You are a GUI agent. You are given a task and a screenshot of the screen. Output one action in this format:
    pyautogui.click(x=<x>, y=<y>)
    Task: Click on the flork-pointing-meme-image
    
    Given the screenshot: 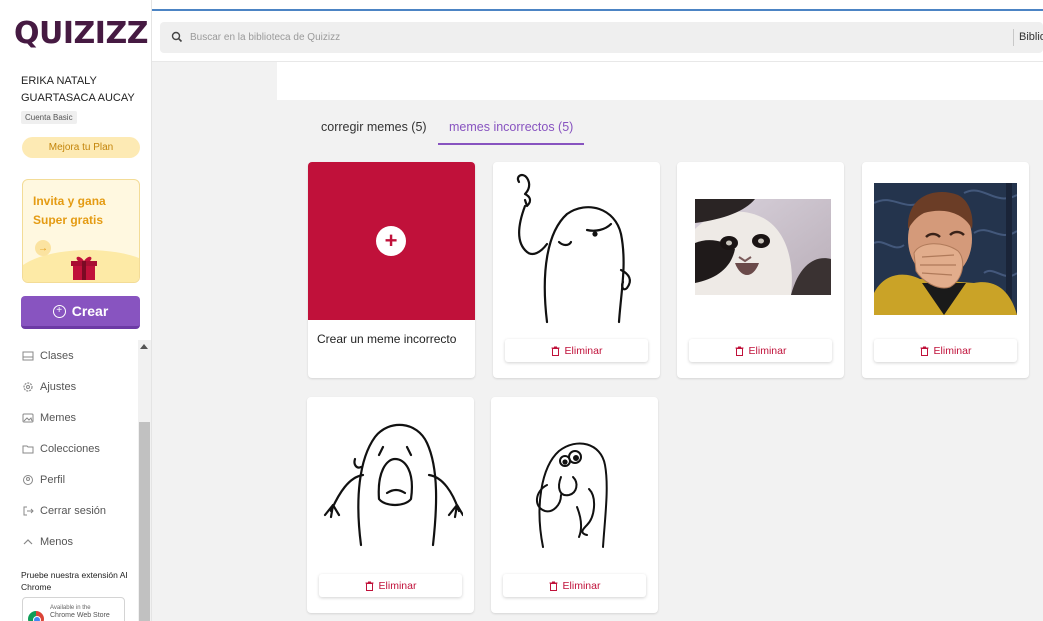 What is the action you would take?
    pyautogui.click(x=573, y=248)
    